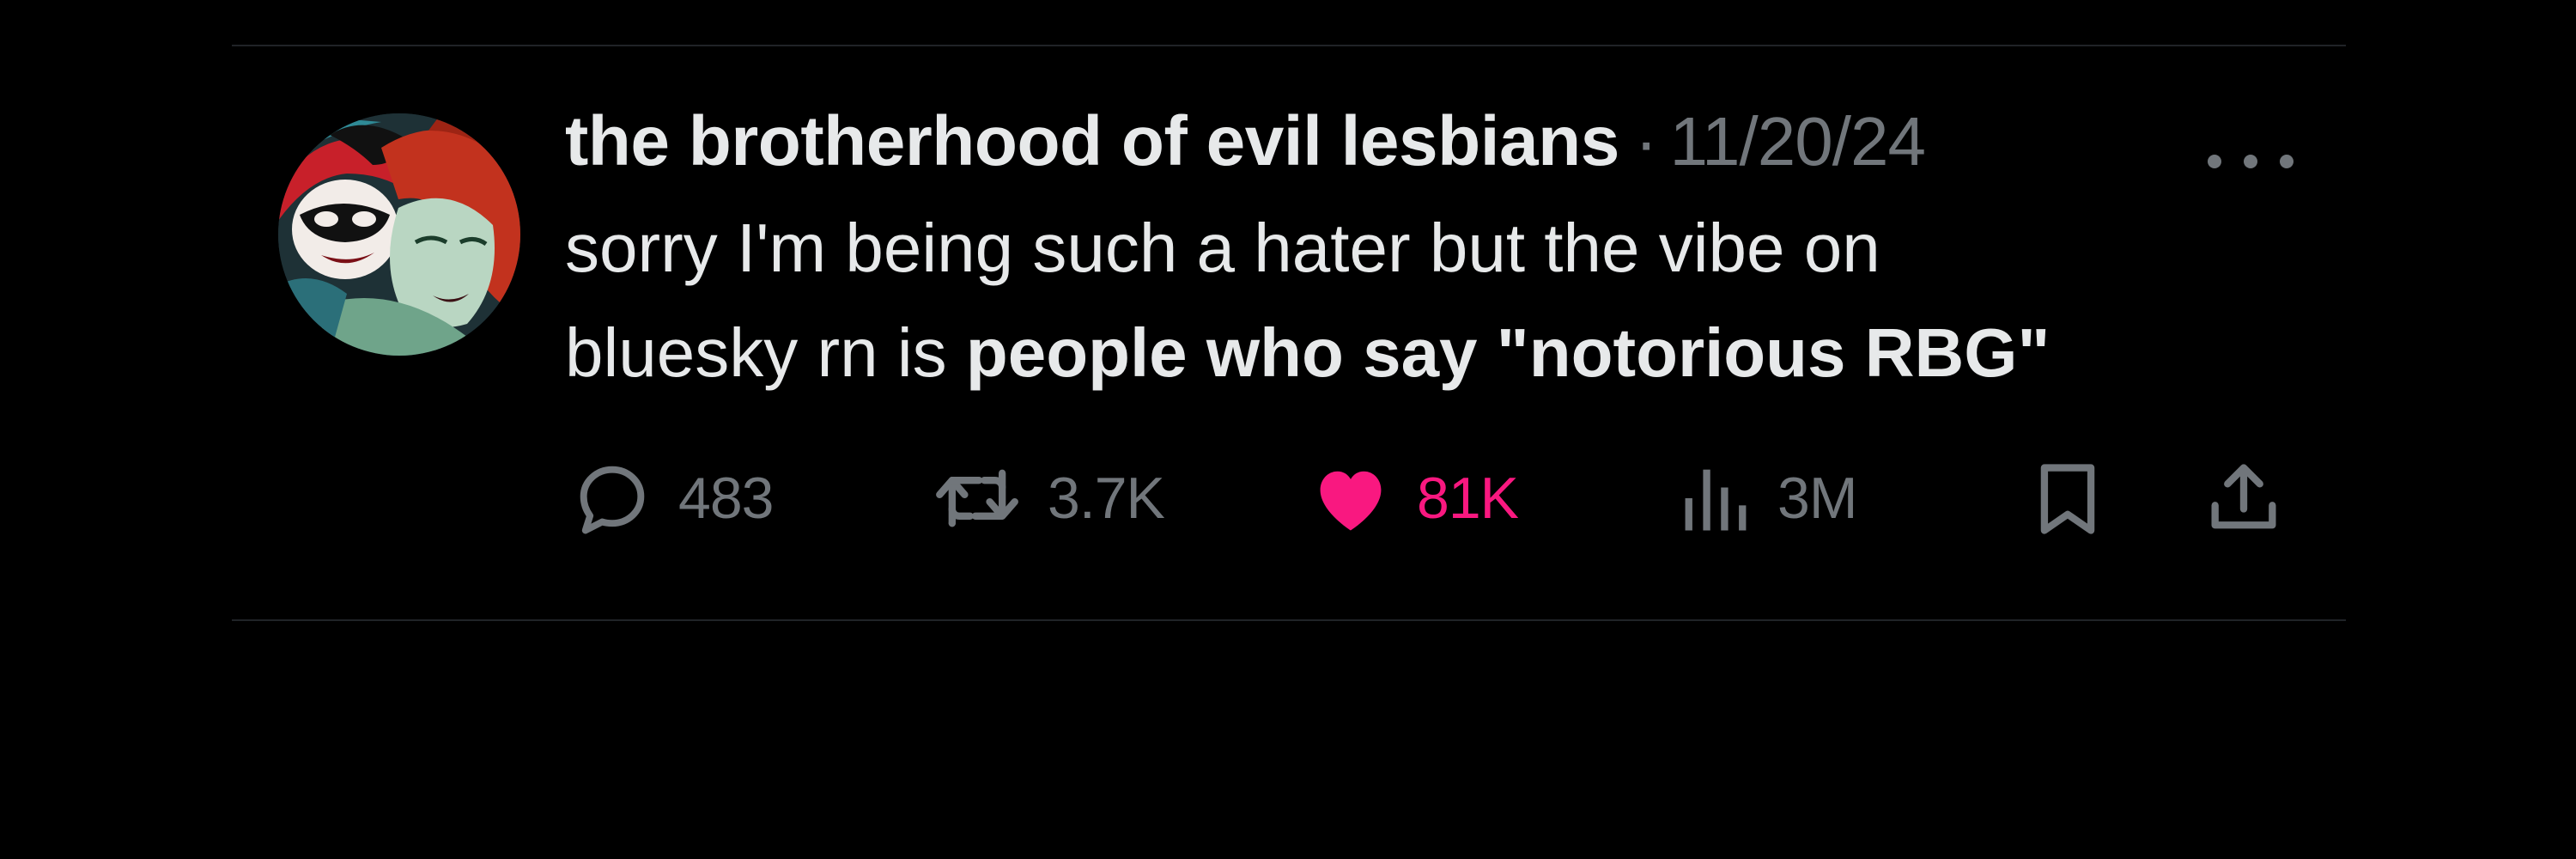 The width and height of the screenshot is (2576, 859). I want to click on display-name: the brotherhood of evil lesbians, so click(1092, 142).